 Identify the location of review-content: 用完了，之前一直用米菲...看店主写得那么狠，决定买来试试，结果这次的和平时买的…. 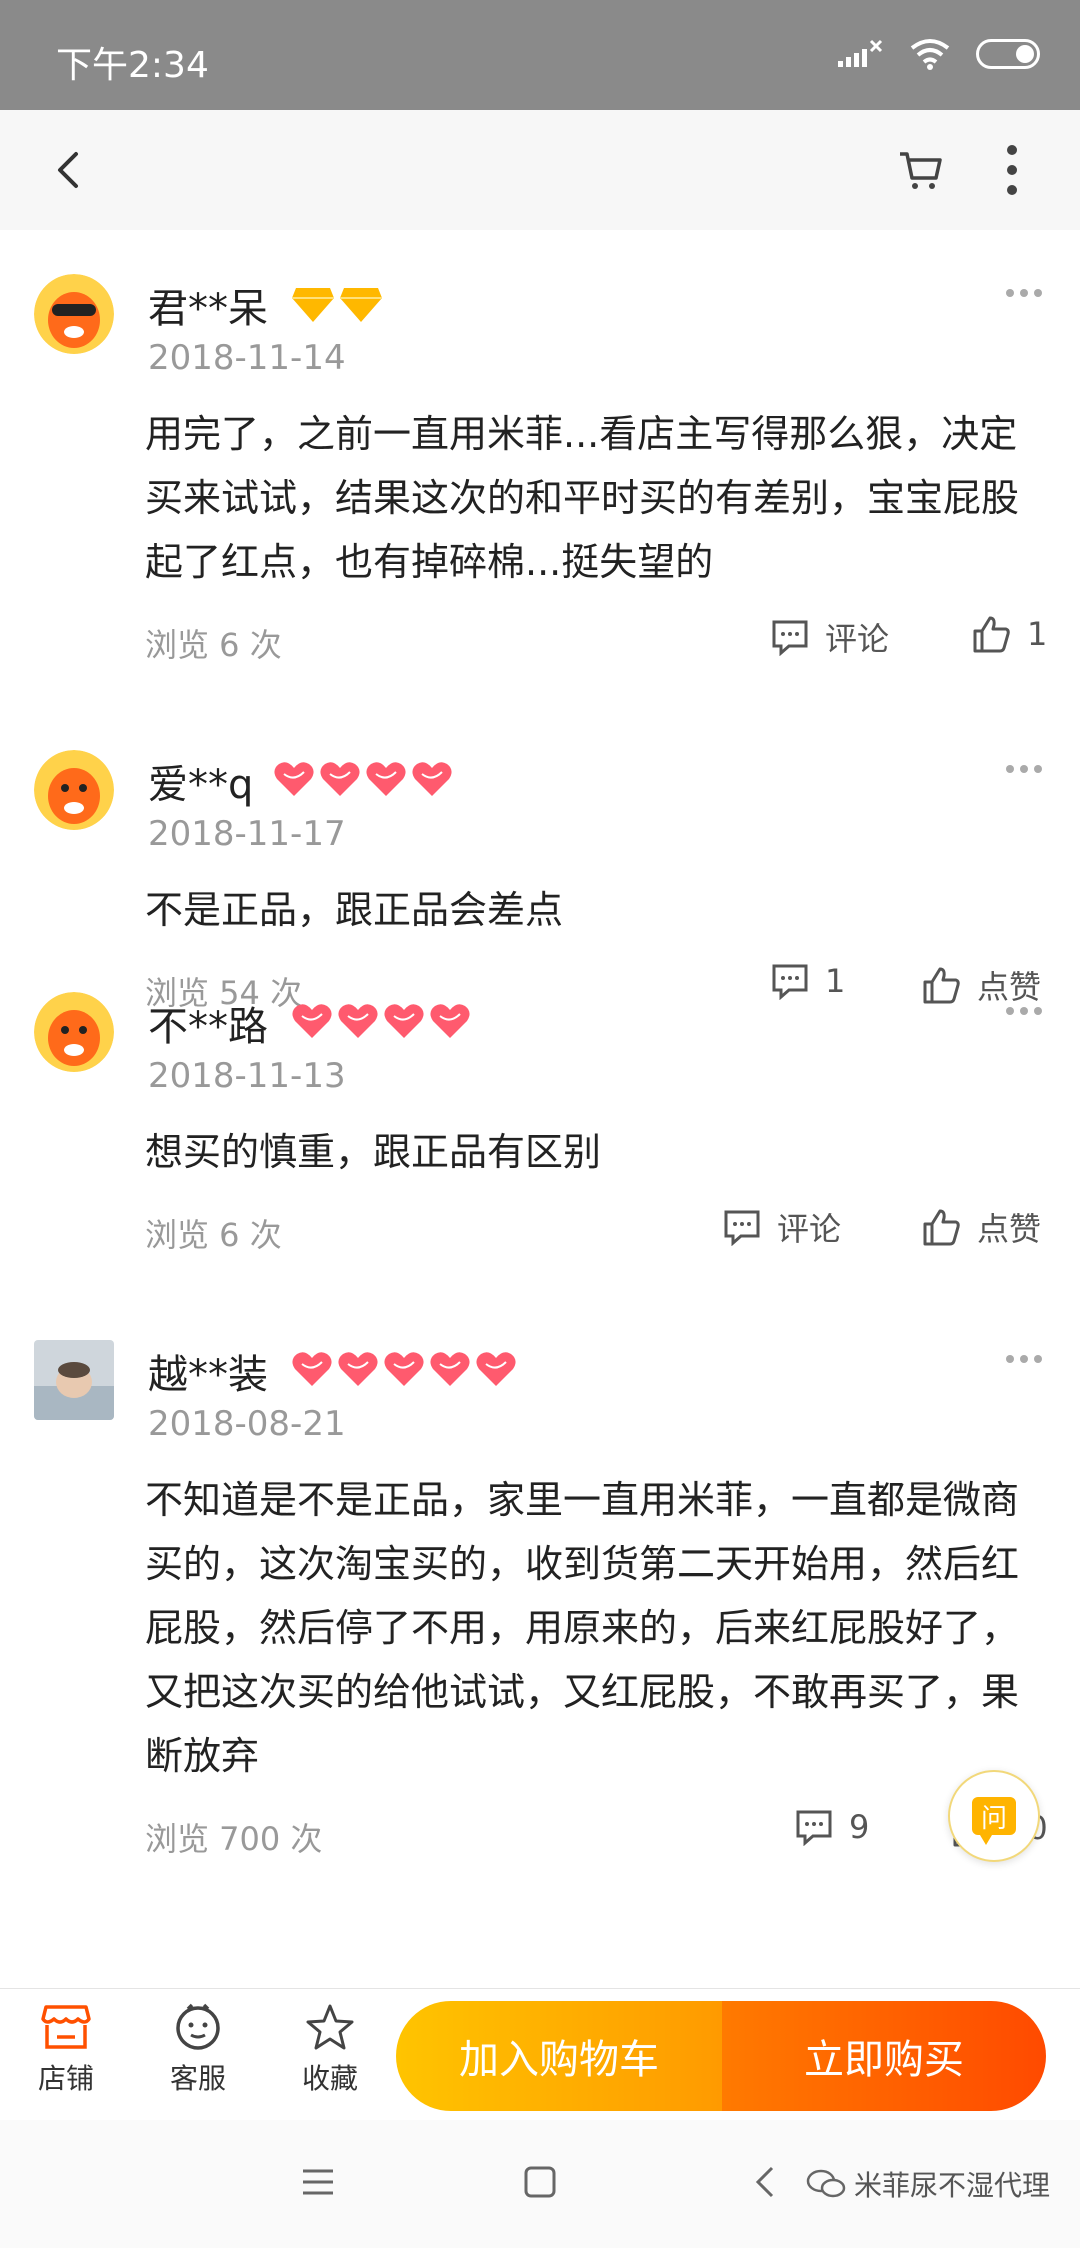
(582, 498).